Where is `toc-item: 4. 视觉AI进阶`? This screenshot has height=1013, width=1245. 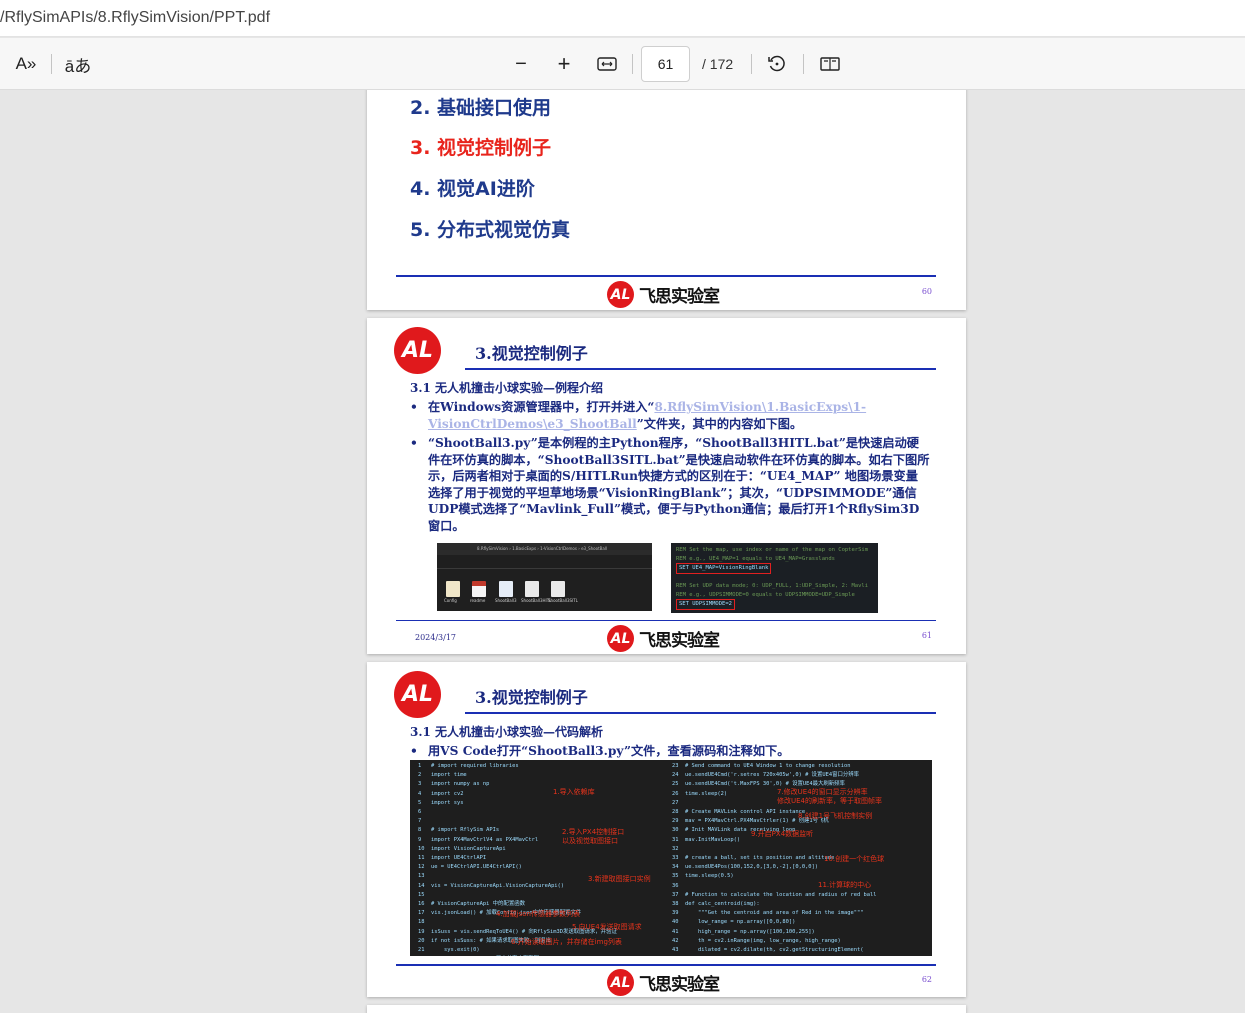
toc-item: 4. 视觉AI进阶 is located at coordinates (472, 189).